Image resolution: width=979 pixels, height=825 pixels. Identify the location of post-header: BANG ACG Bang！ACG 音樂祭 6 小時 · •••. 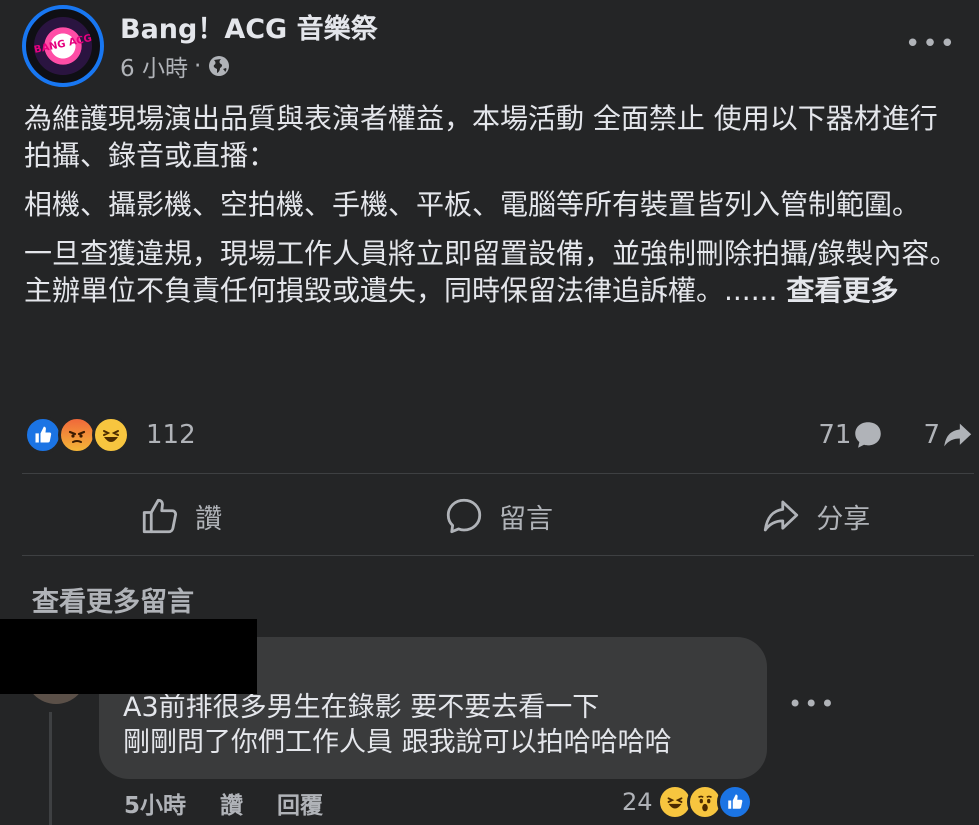
(500, 47).